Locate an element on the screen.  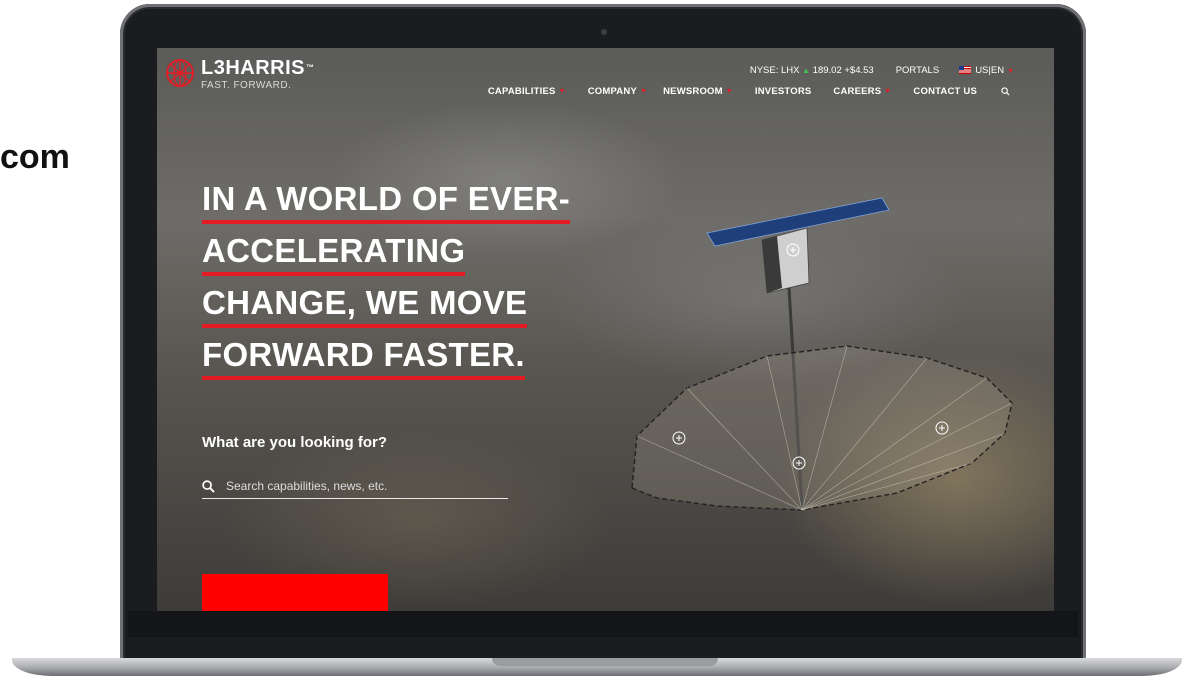
hero-line: IN A WORLD OF EVER- is located at coordinates (386, 201).